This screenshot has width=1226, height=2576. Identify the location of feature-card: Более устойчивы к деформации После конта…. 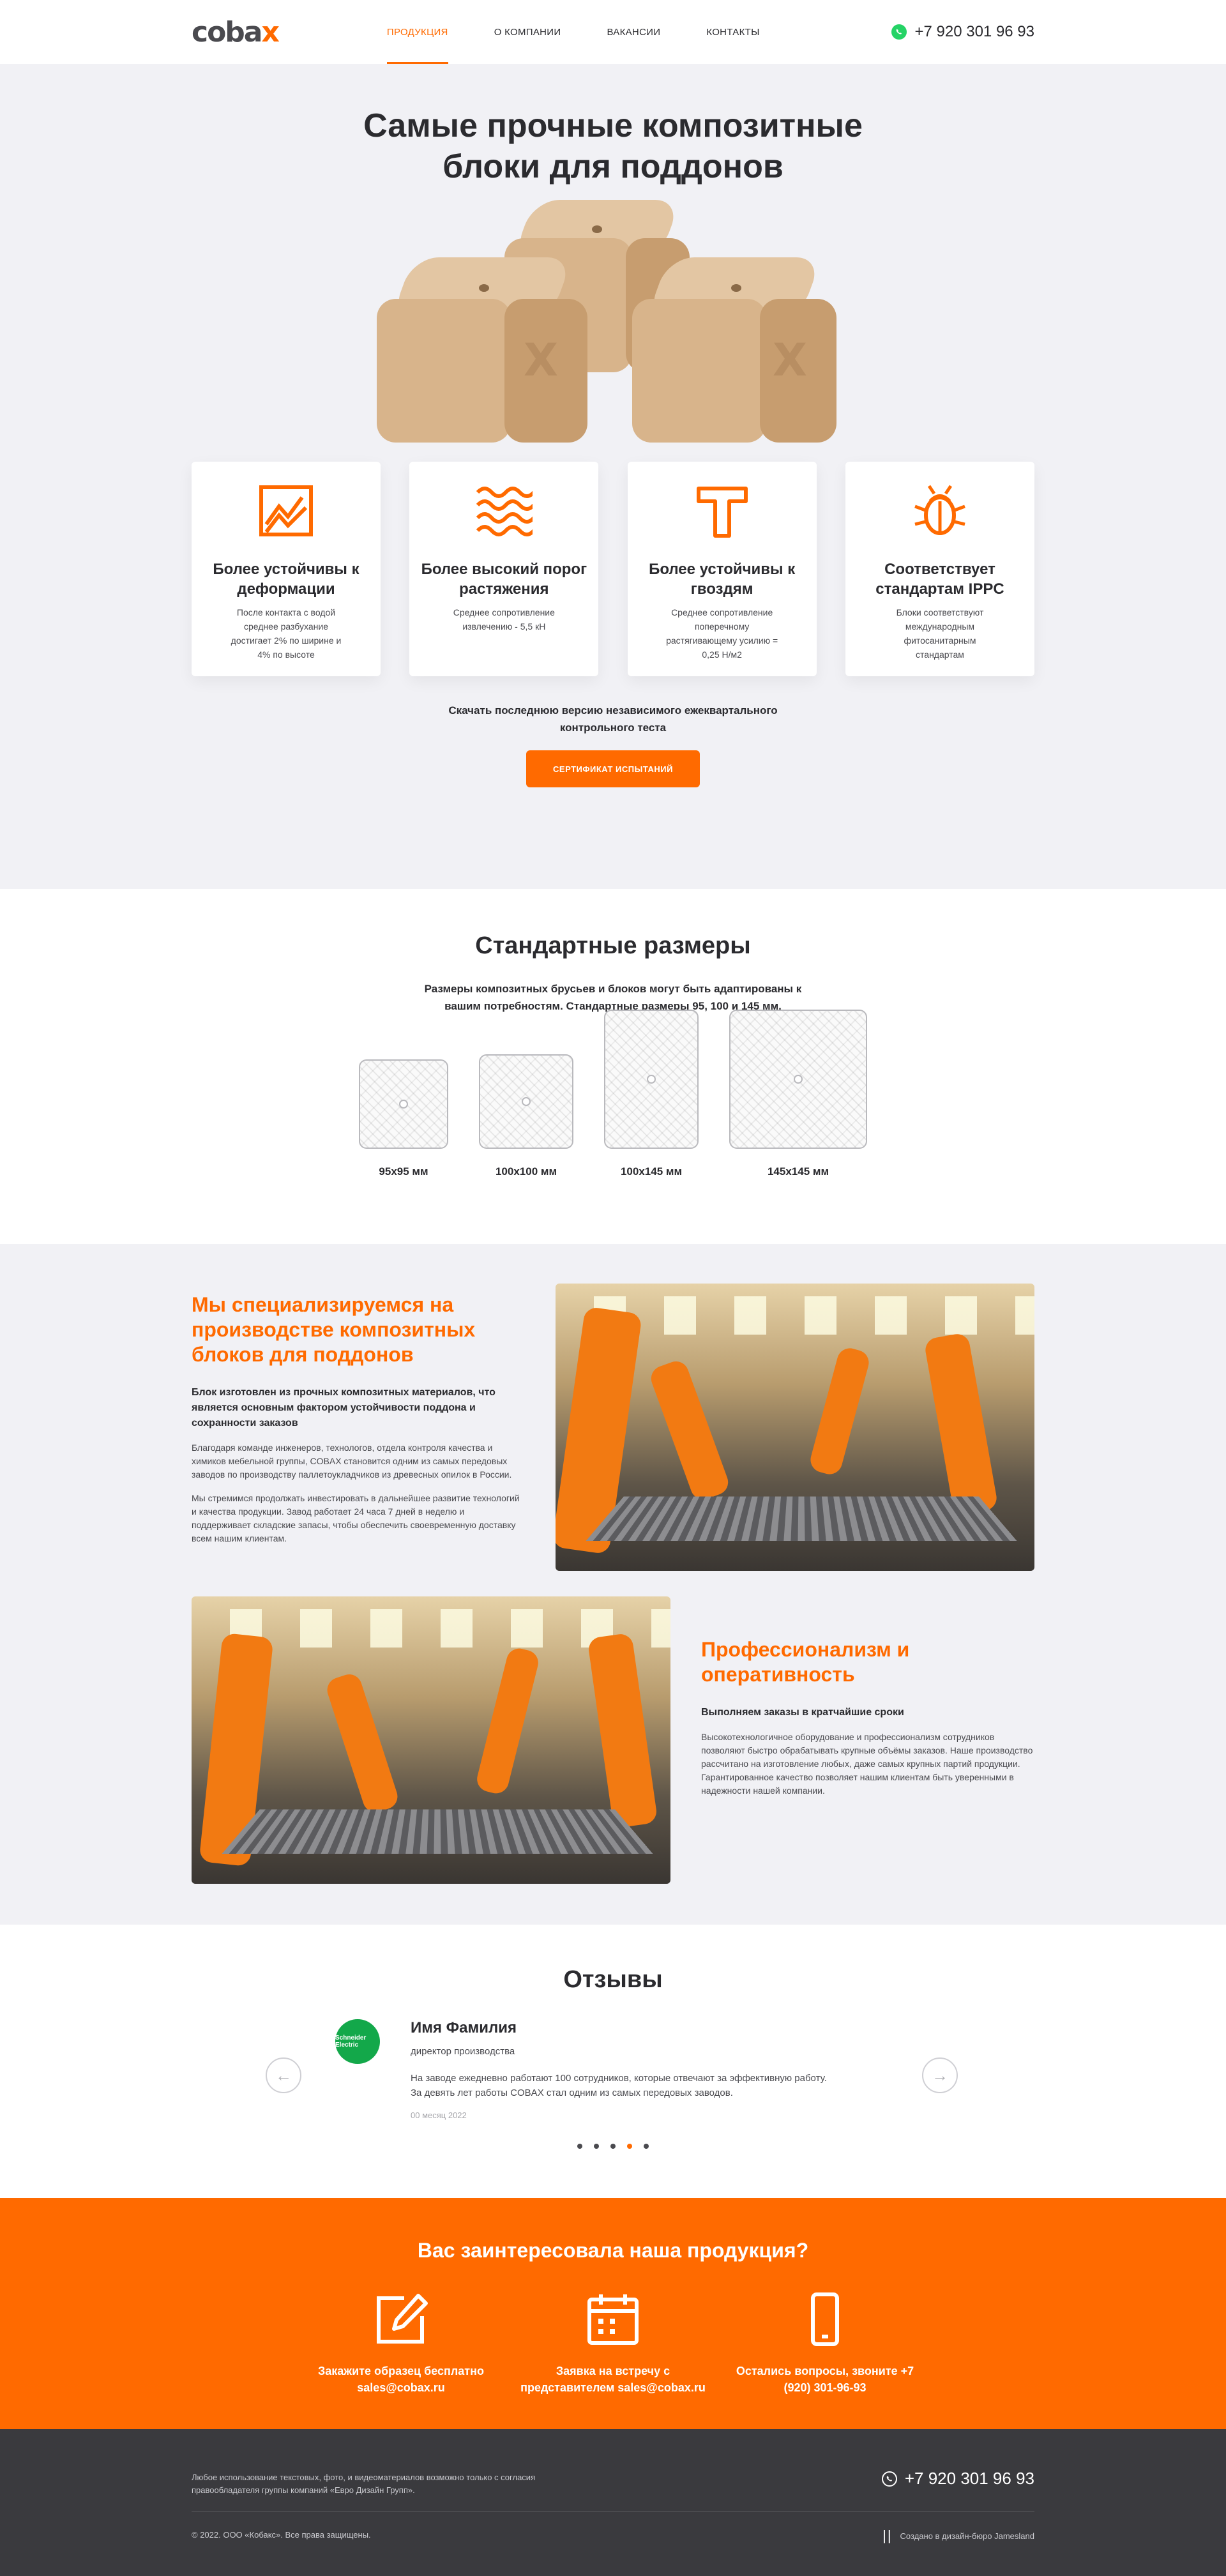
(286, 569).